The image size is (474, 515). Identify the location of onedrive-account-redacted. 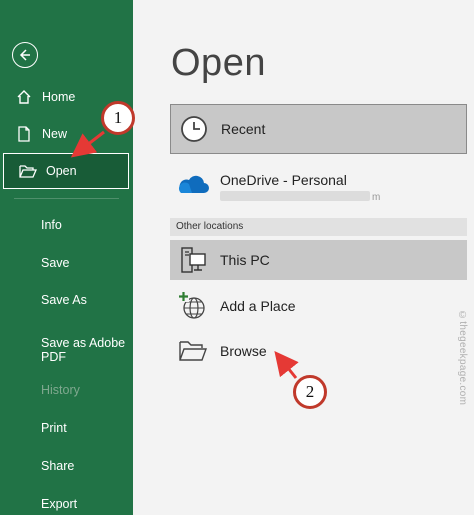
(295, 196).